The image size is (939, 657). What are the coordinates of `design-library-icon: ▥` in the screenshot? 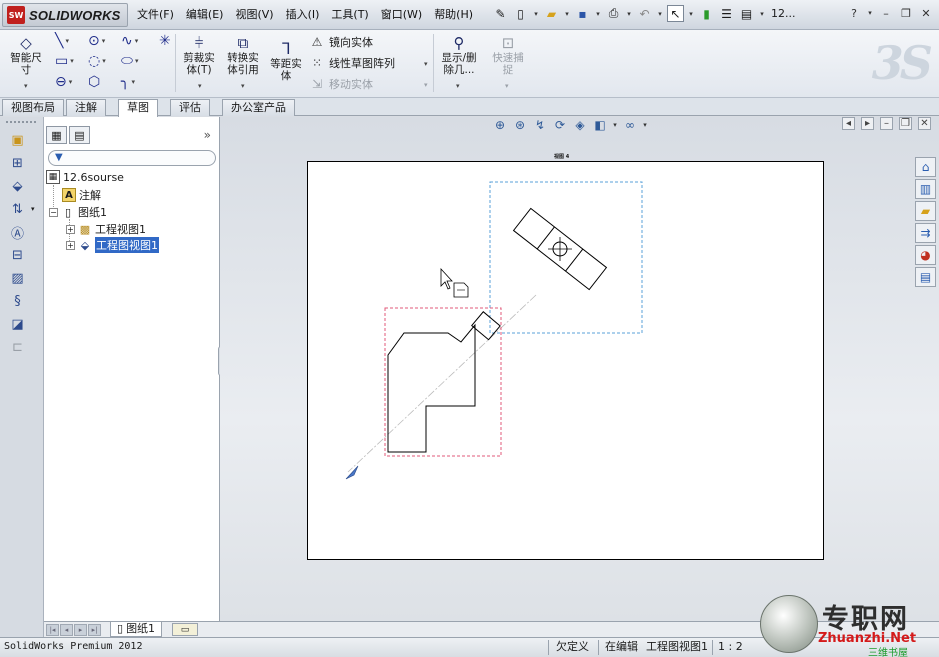 It's located at (925, 189).